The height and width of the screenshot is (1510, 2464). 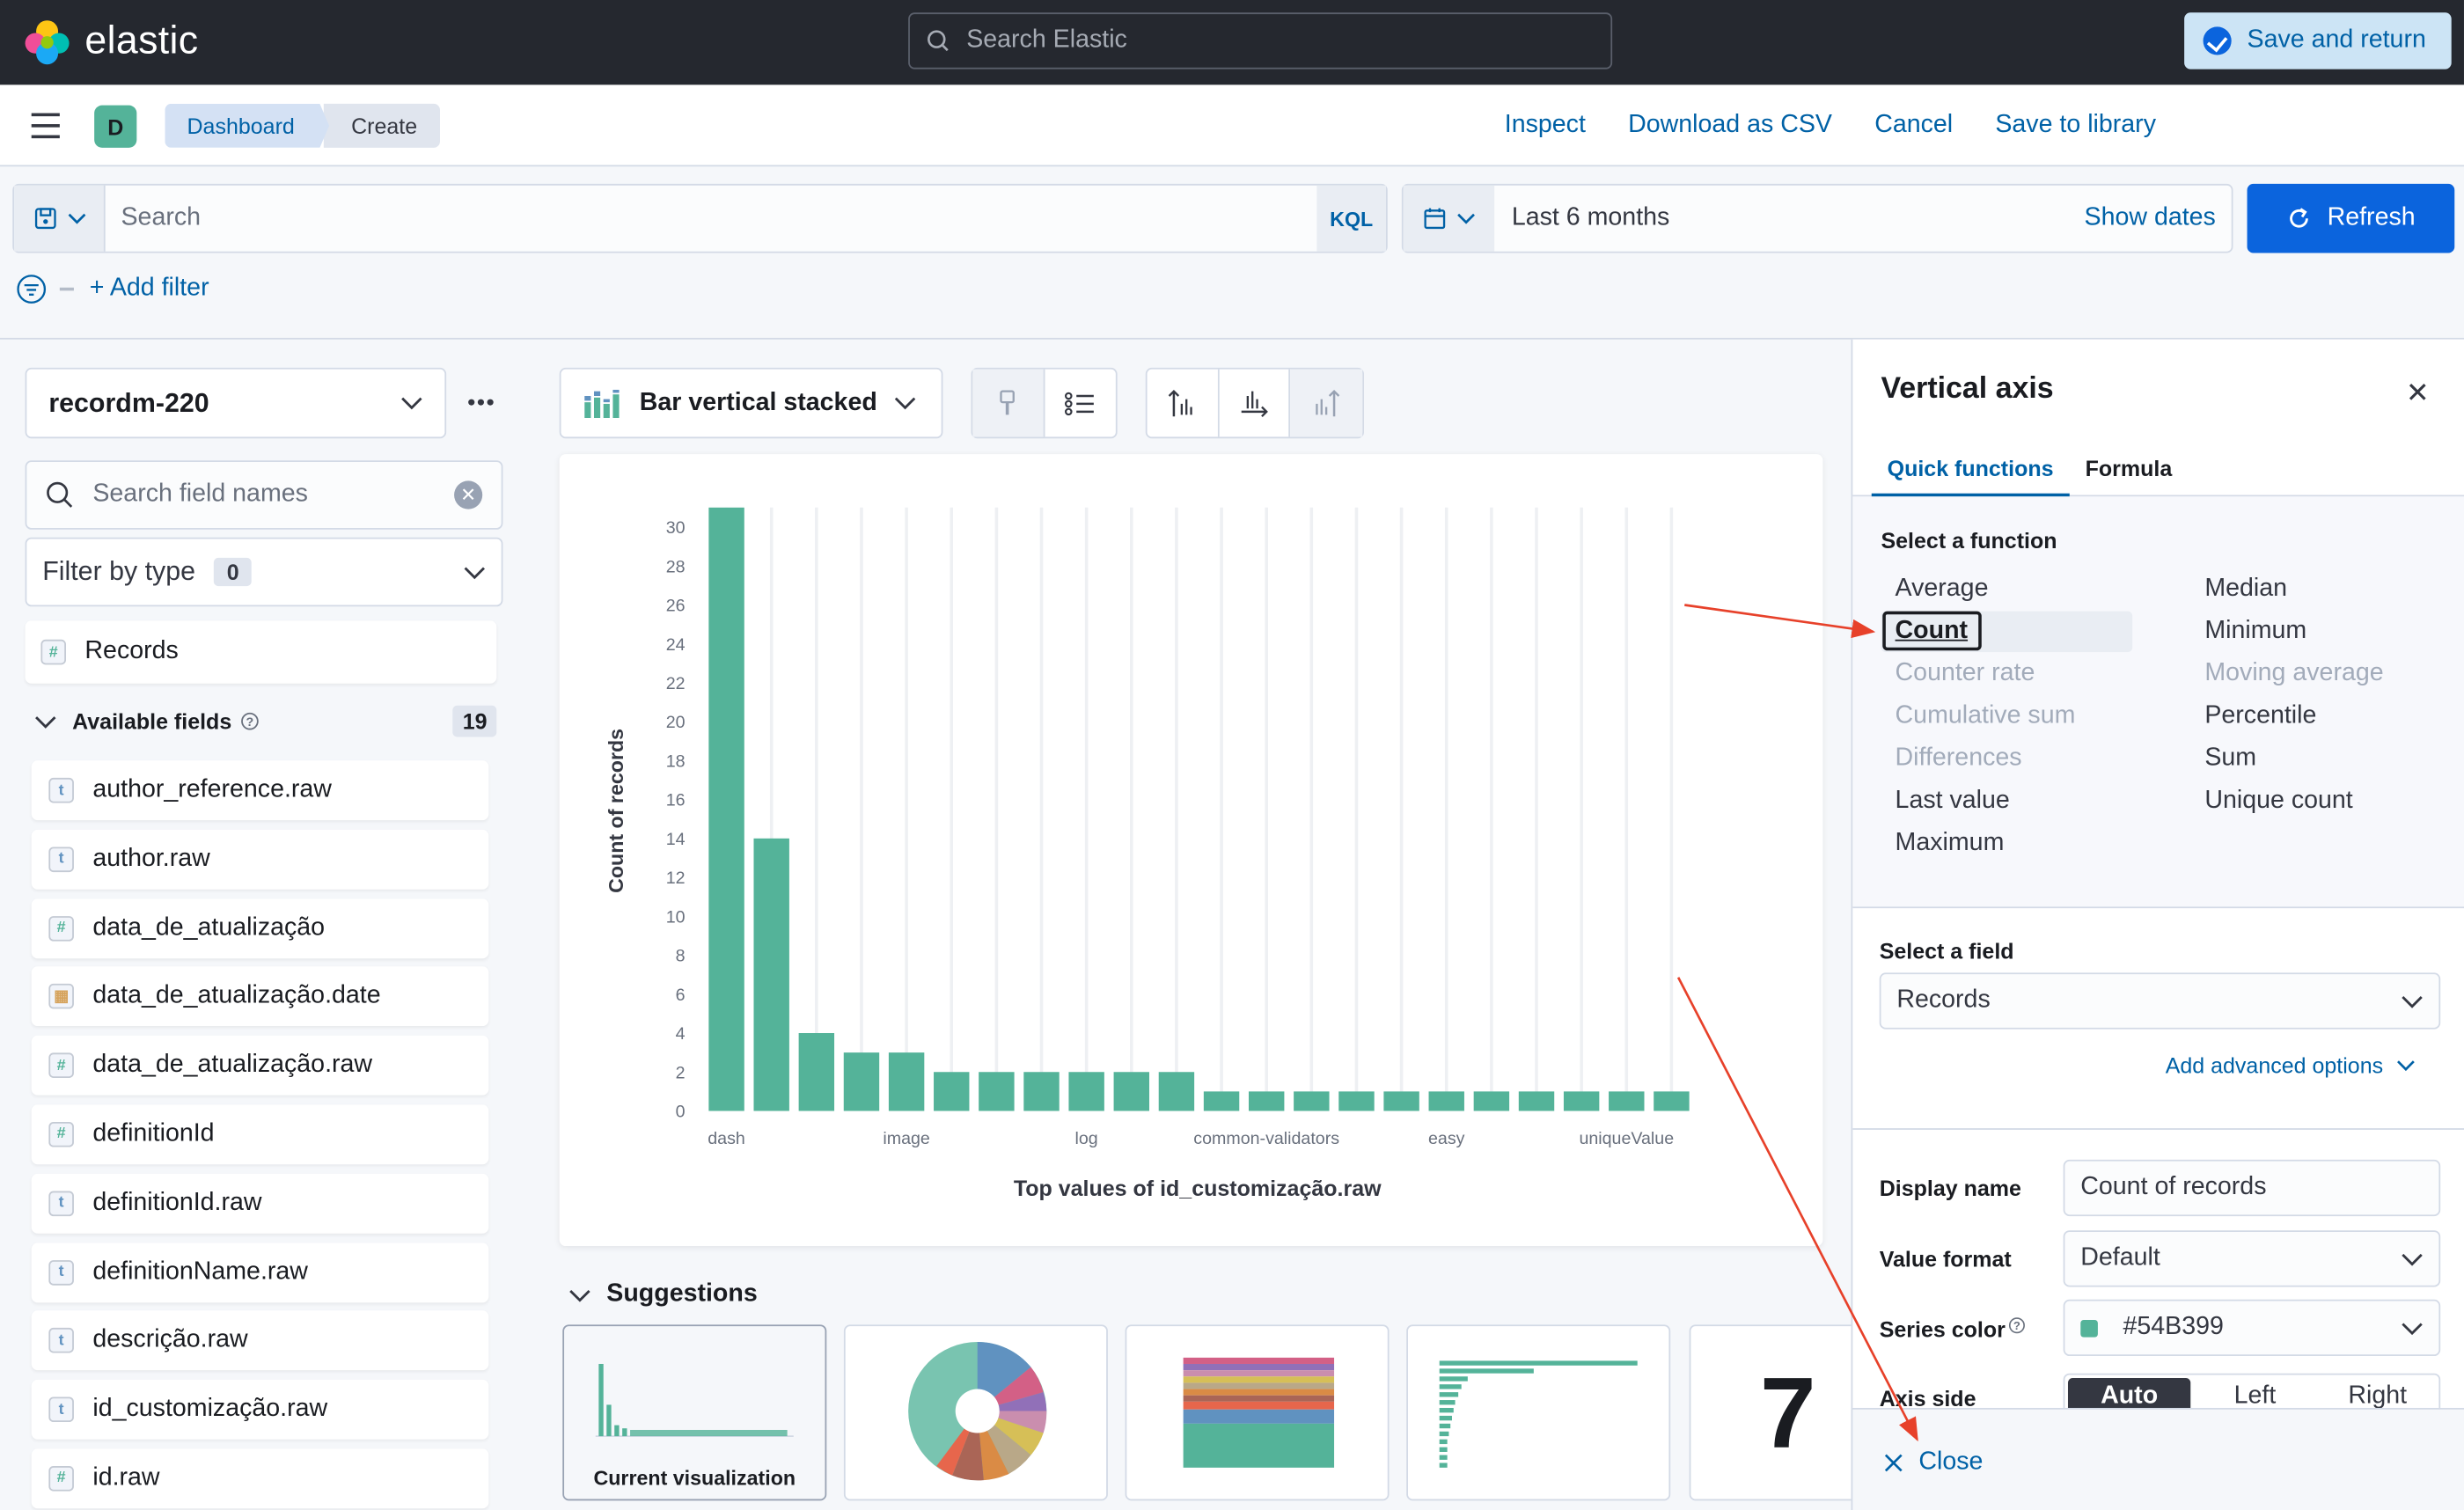 What do you see at coordinates (676, 839) in the screenshot?
I see `y-tick-label: 14` at bounding box center [676, 839].